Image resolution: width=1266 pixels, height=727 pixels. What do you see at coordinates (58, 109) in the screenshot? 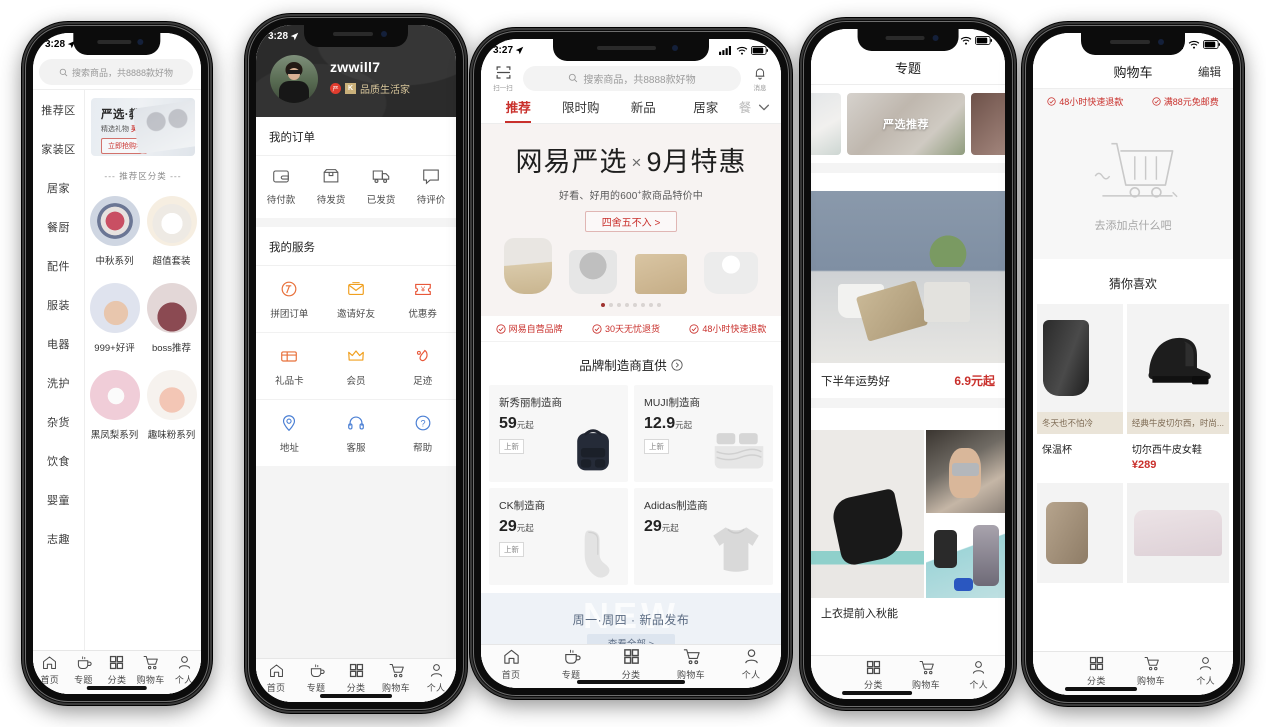
I see `sidebar-item-0: 推荐区` at bounding box center [58, 109].